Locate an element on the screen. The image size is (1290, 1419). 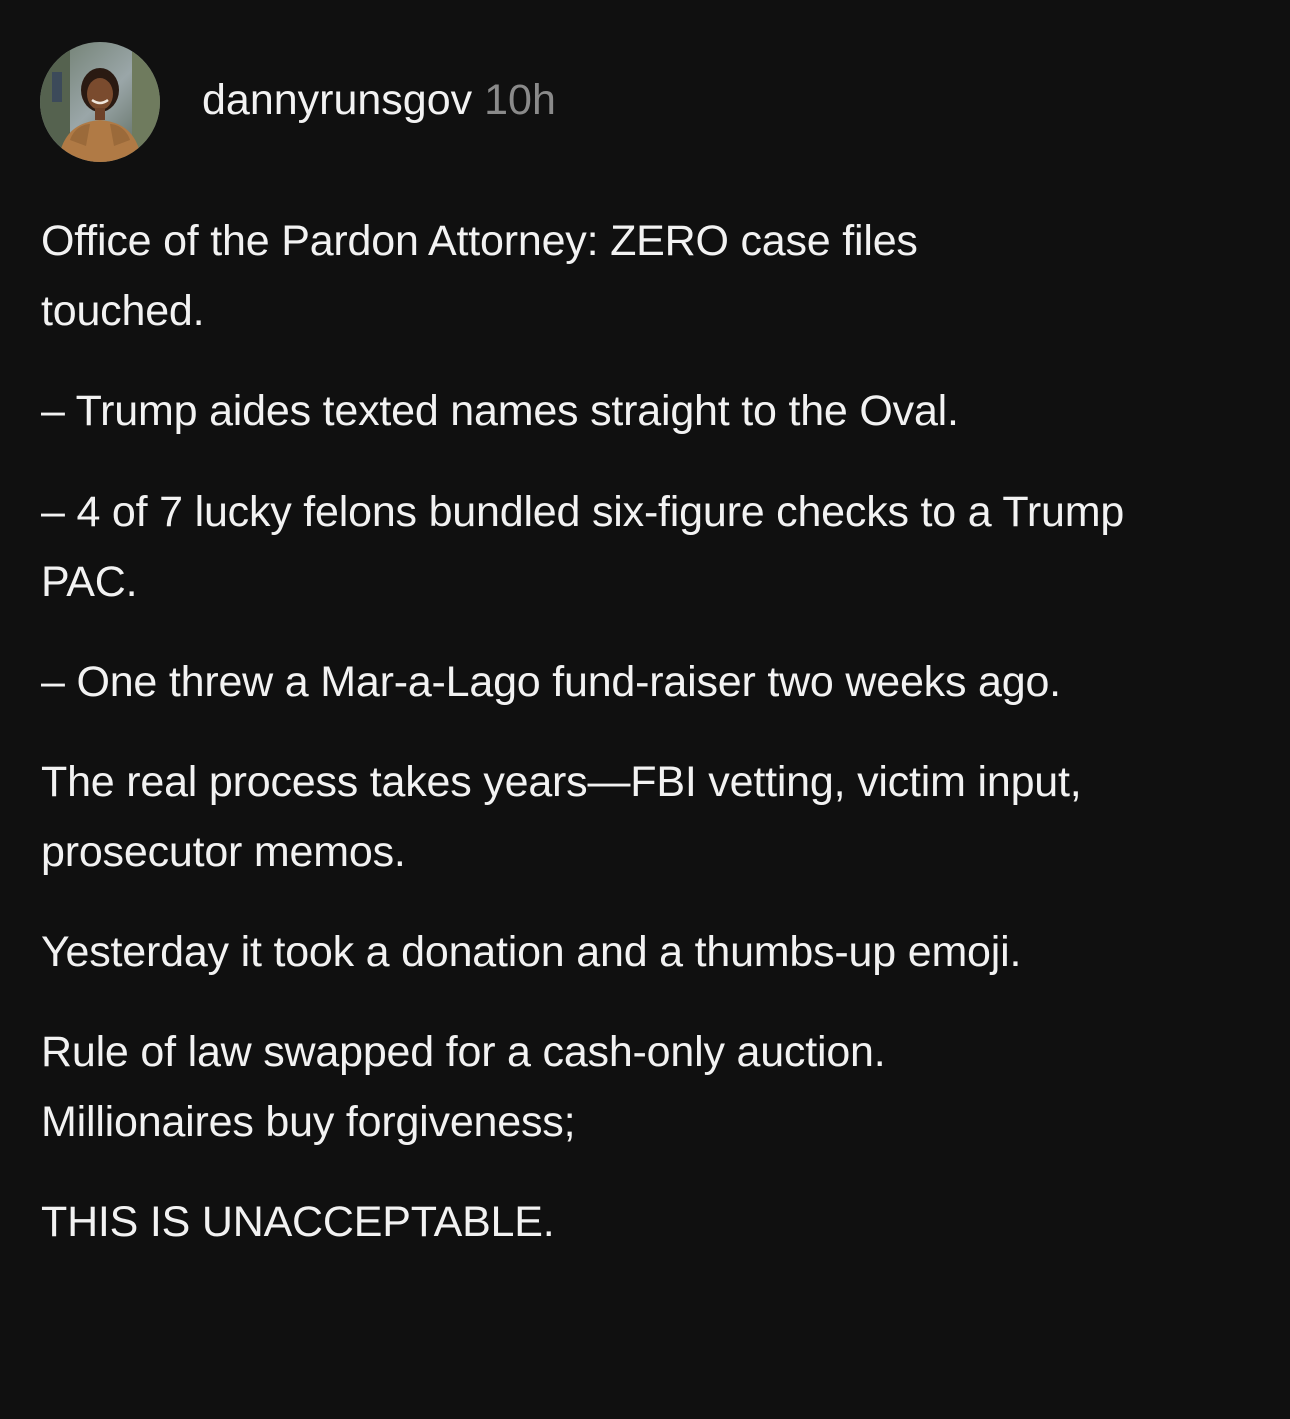
username: dannyrunsgov is located at coordinates (337, 100).